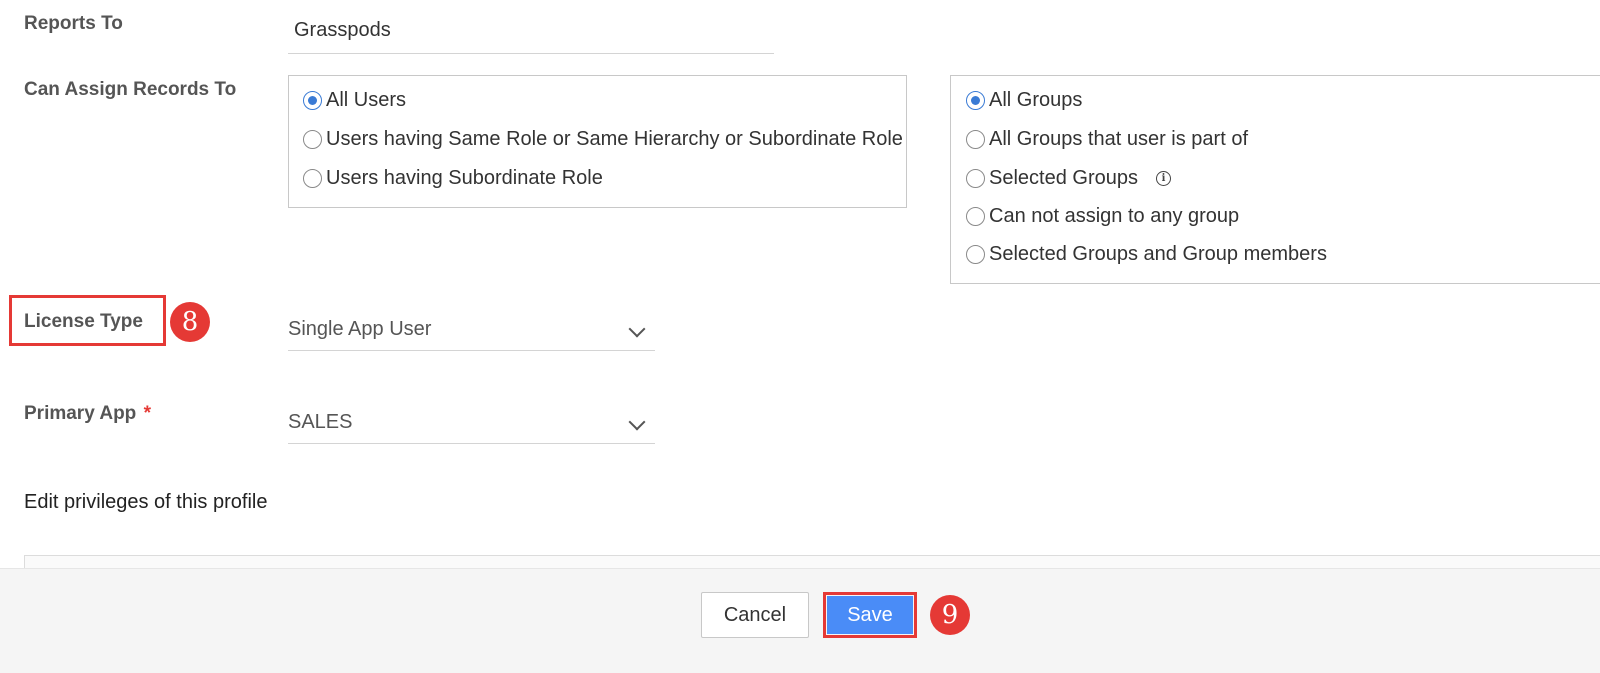 The height and width of the screenshot is (673, 1600). I want to click on reports-to-label: Reports To, so click(73, 23).